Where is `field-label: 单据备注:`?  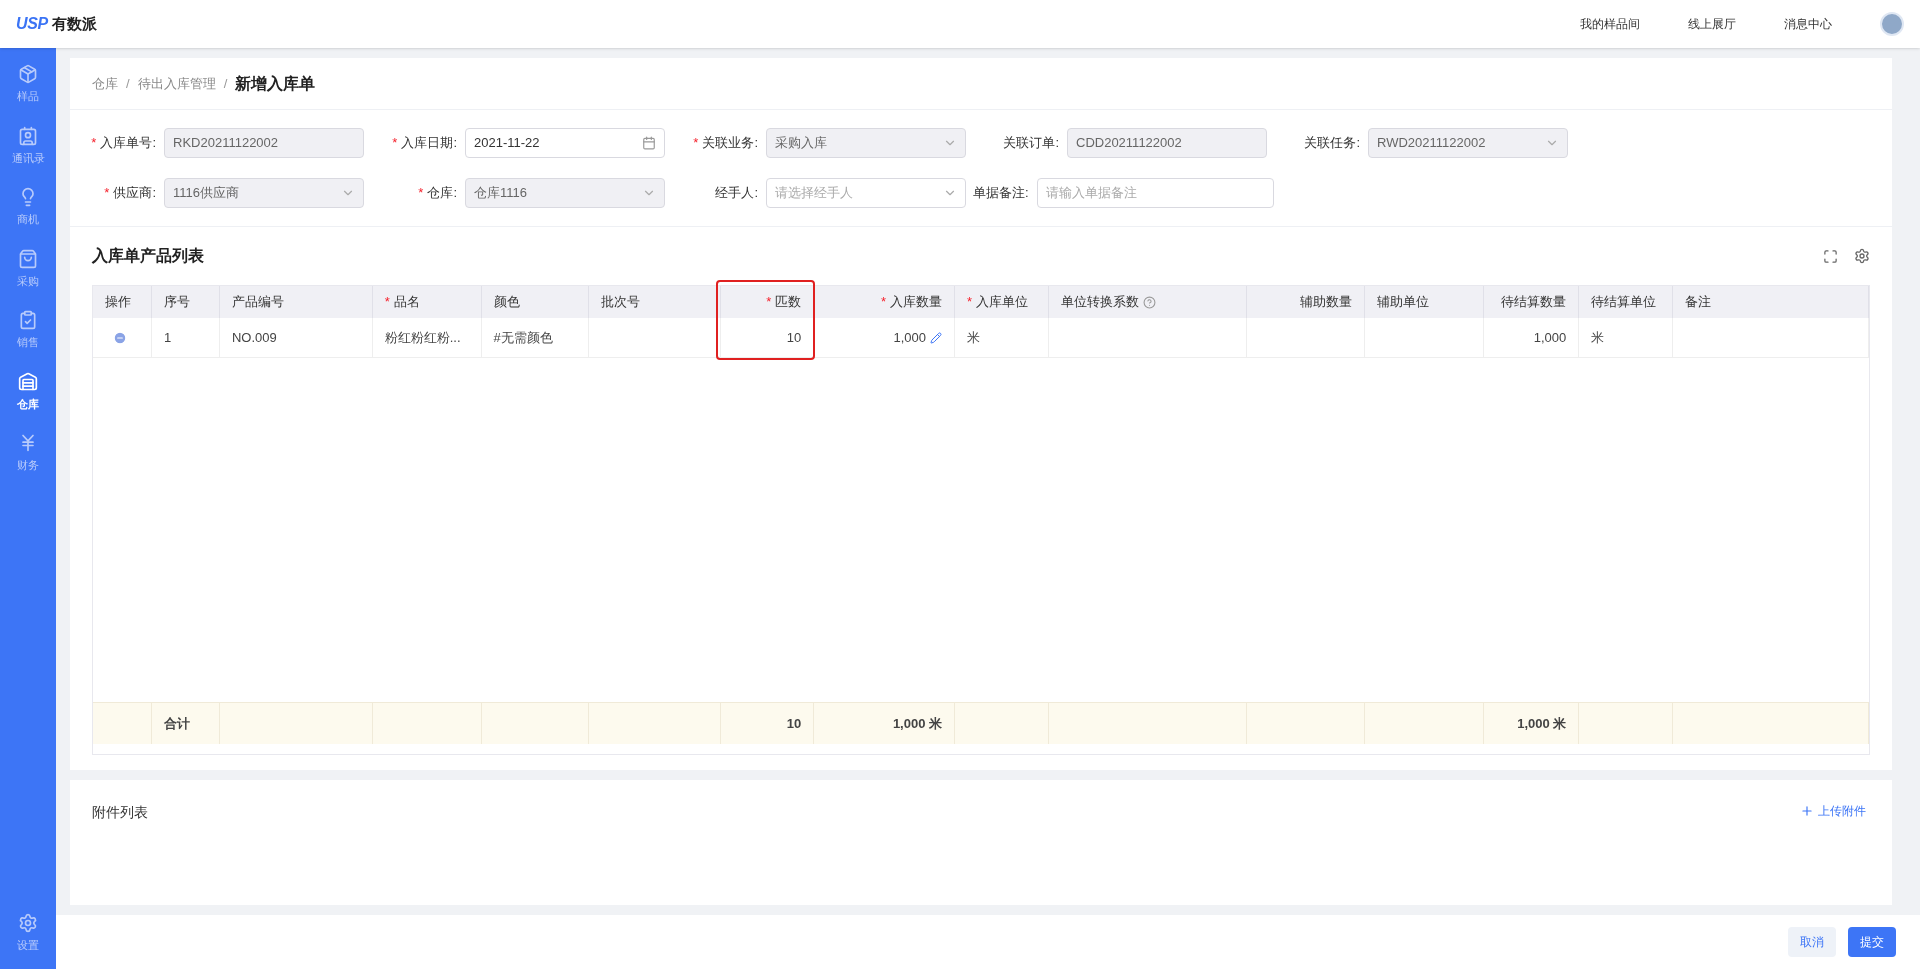 field-label: 单据备注: is located at coordinates (1001, 193).